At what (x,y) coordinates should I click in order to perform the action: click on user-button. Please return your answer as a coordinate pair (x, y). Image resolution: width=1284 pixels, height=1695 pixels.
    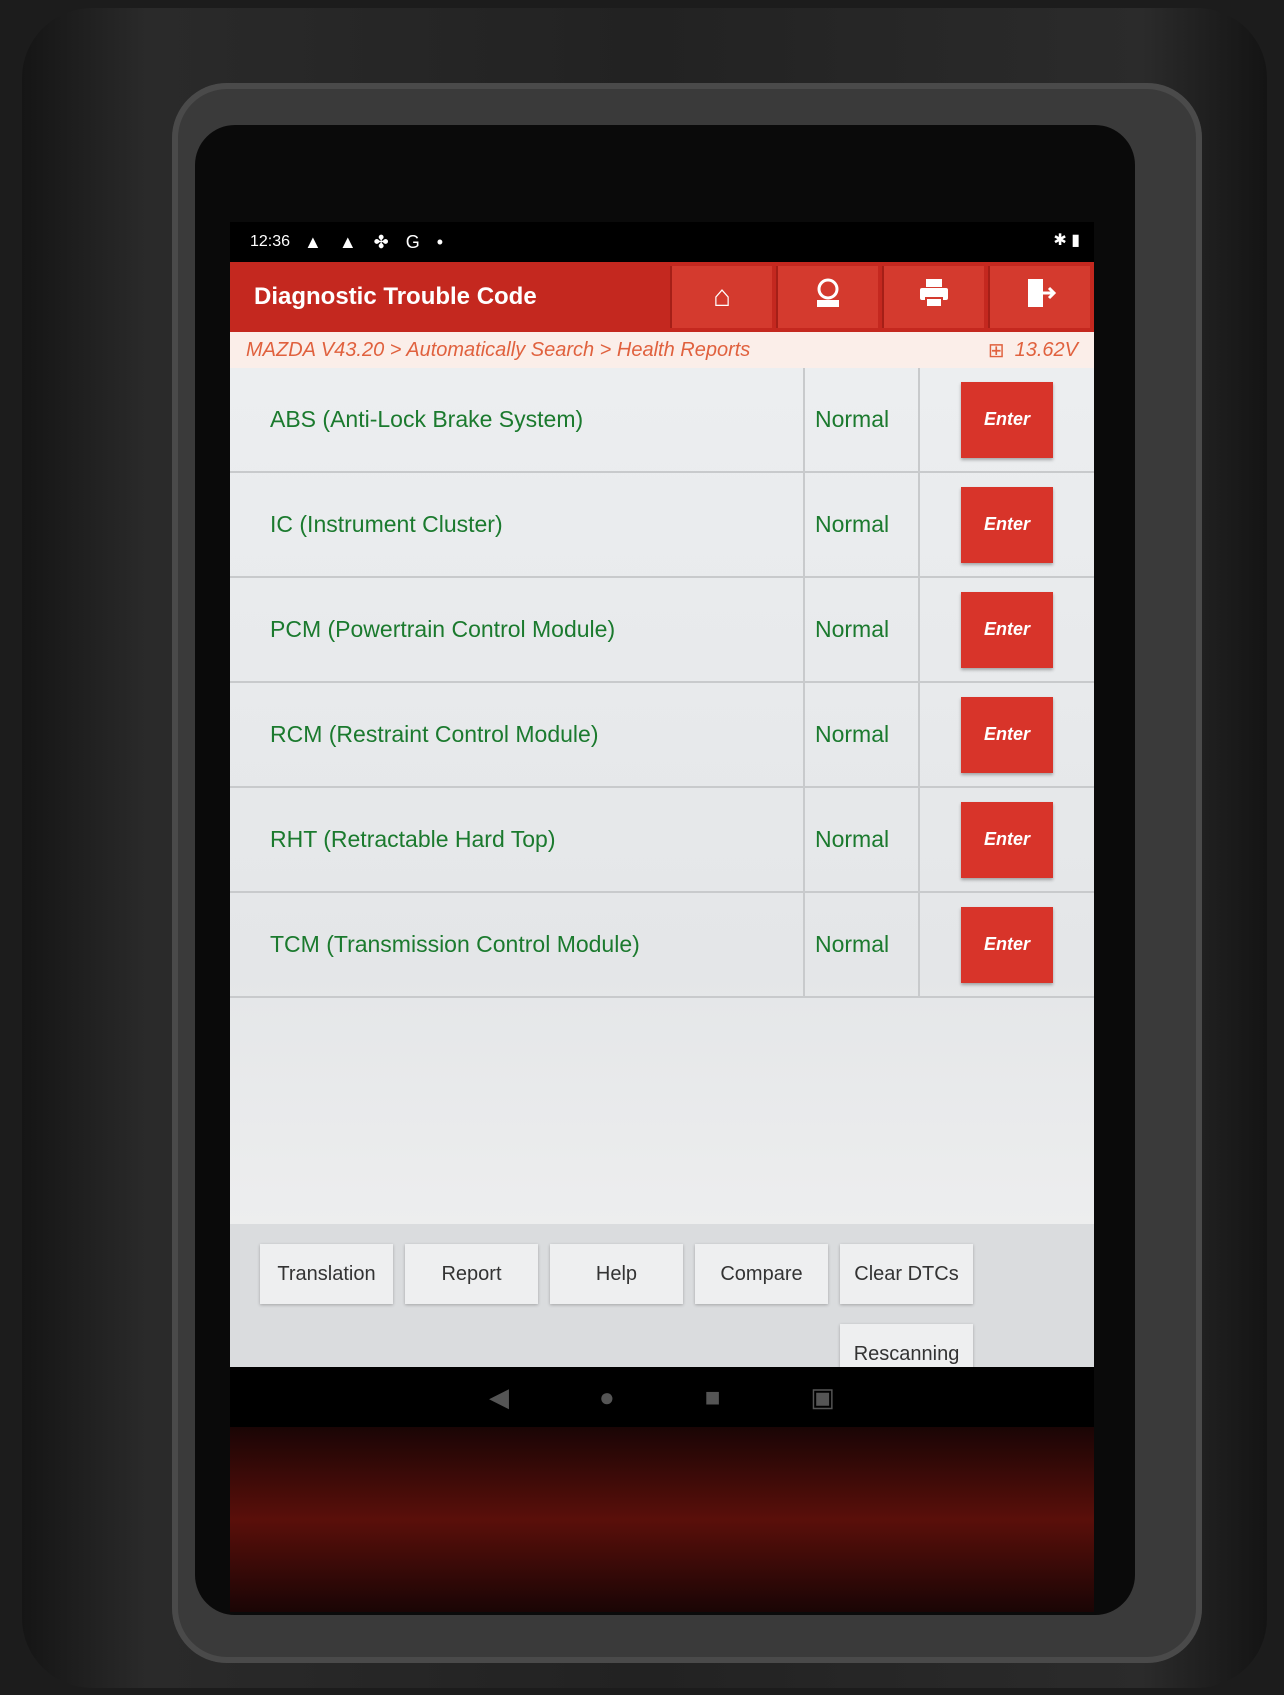
    Looking at the image, I should click on (827, 297).